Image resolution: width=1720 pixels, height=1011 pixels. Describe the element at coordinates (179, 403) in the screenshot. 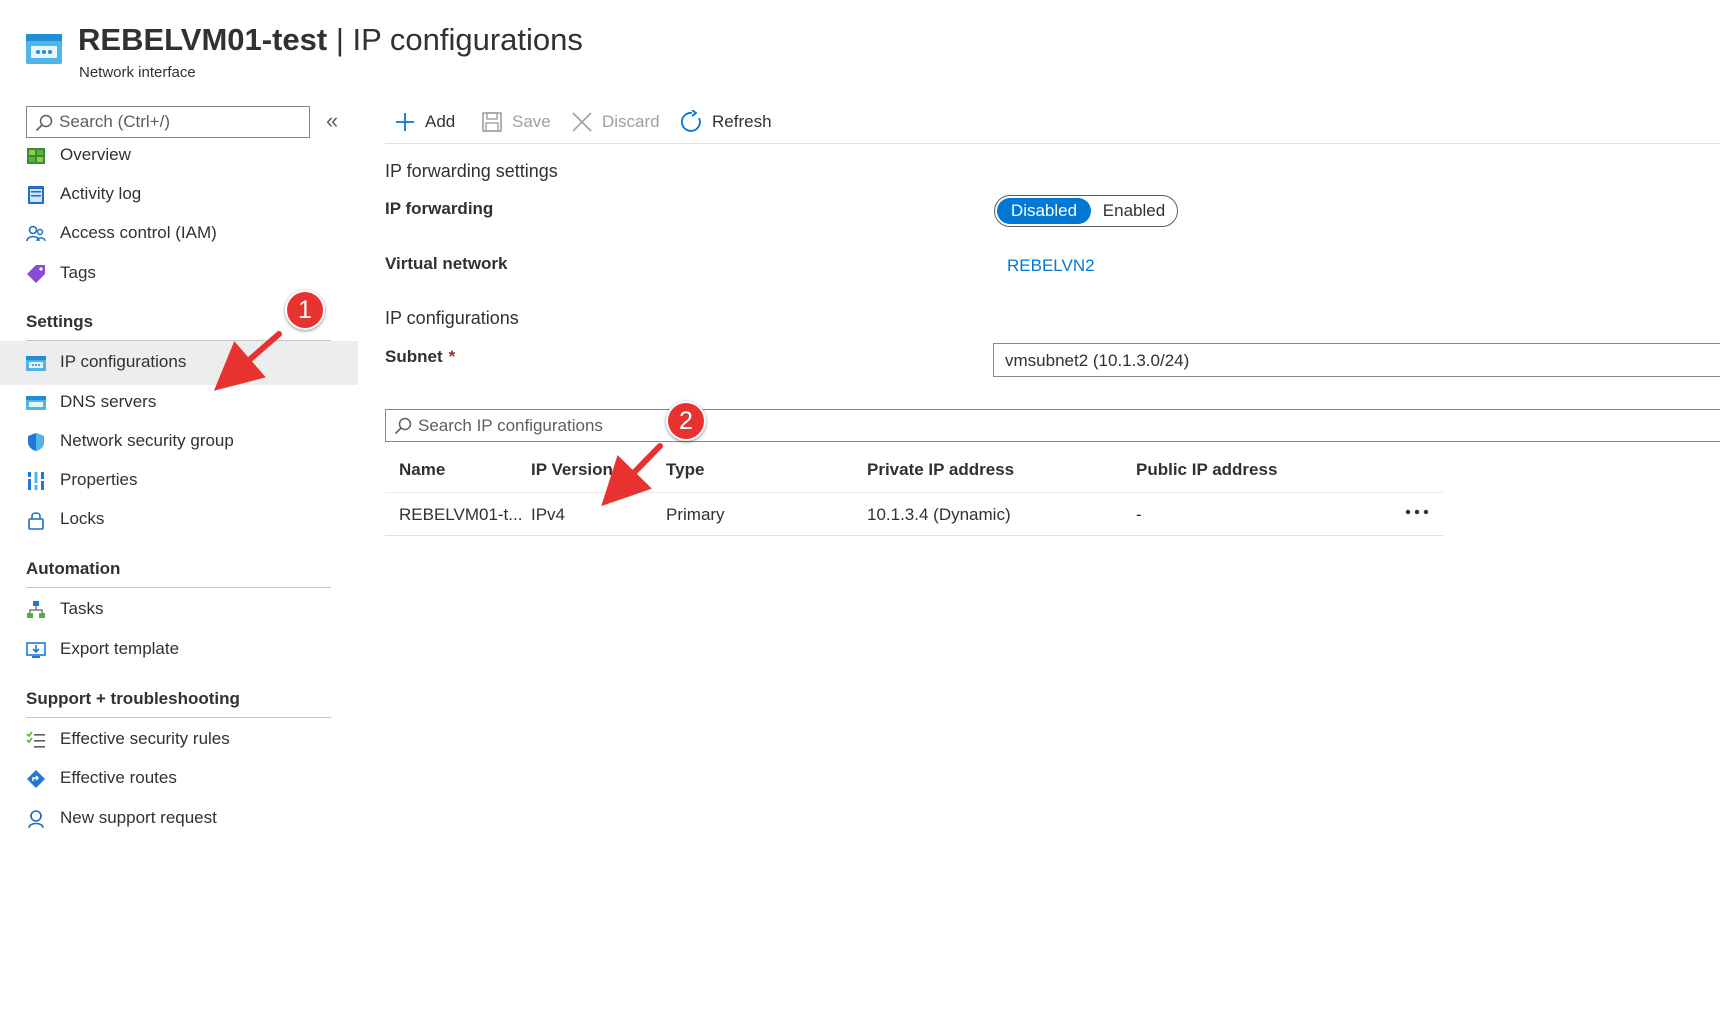

I see `sidebar-item-dns-servers: DNS servers` at that location.